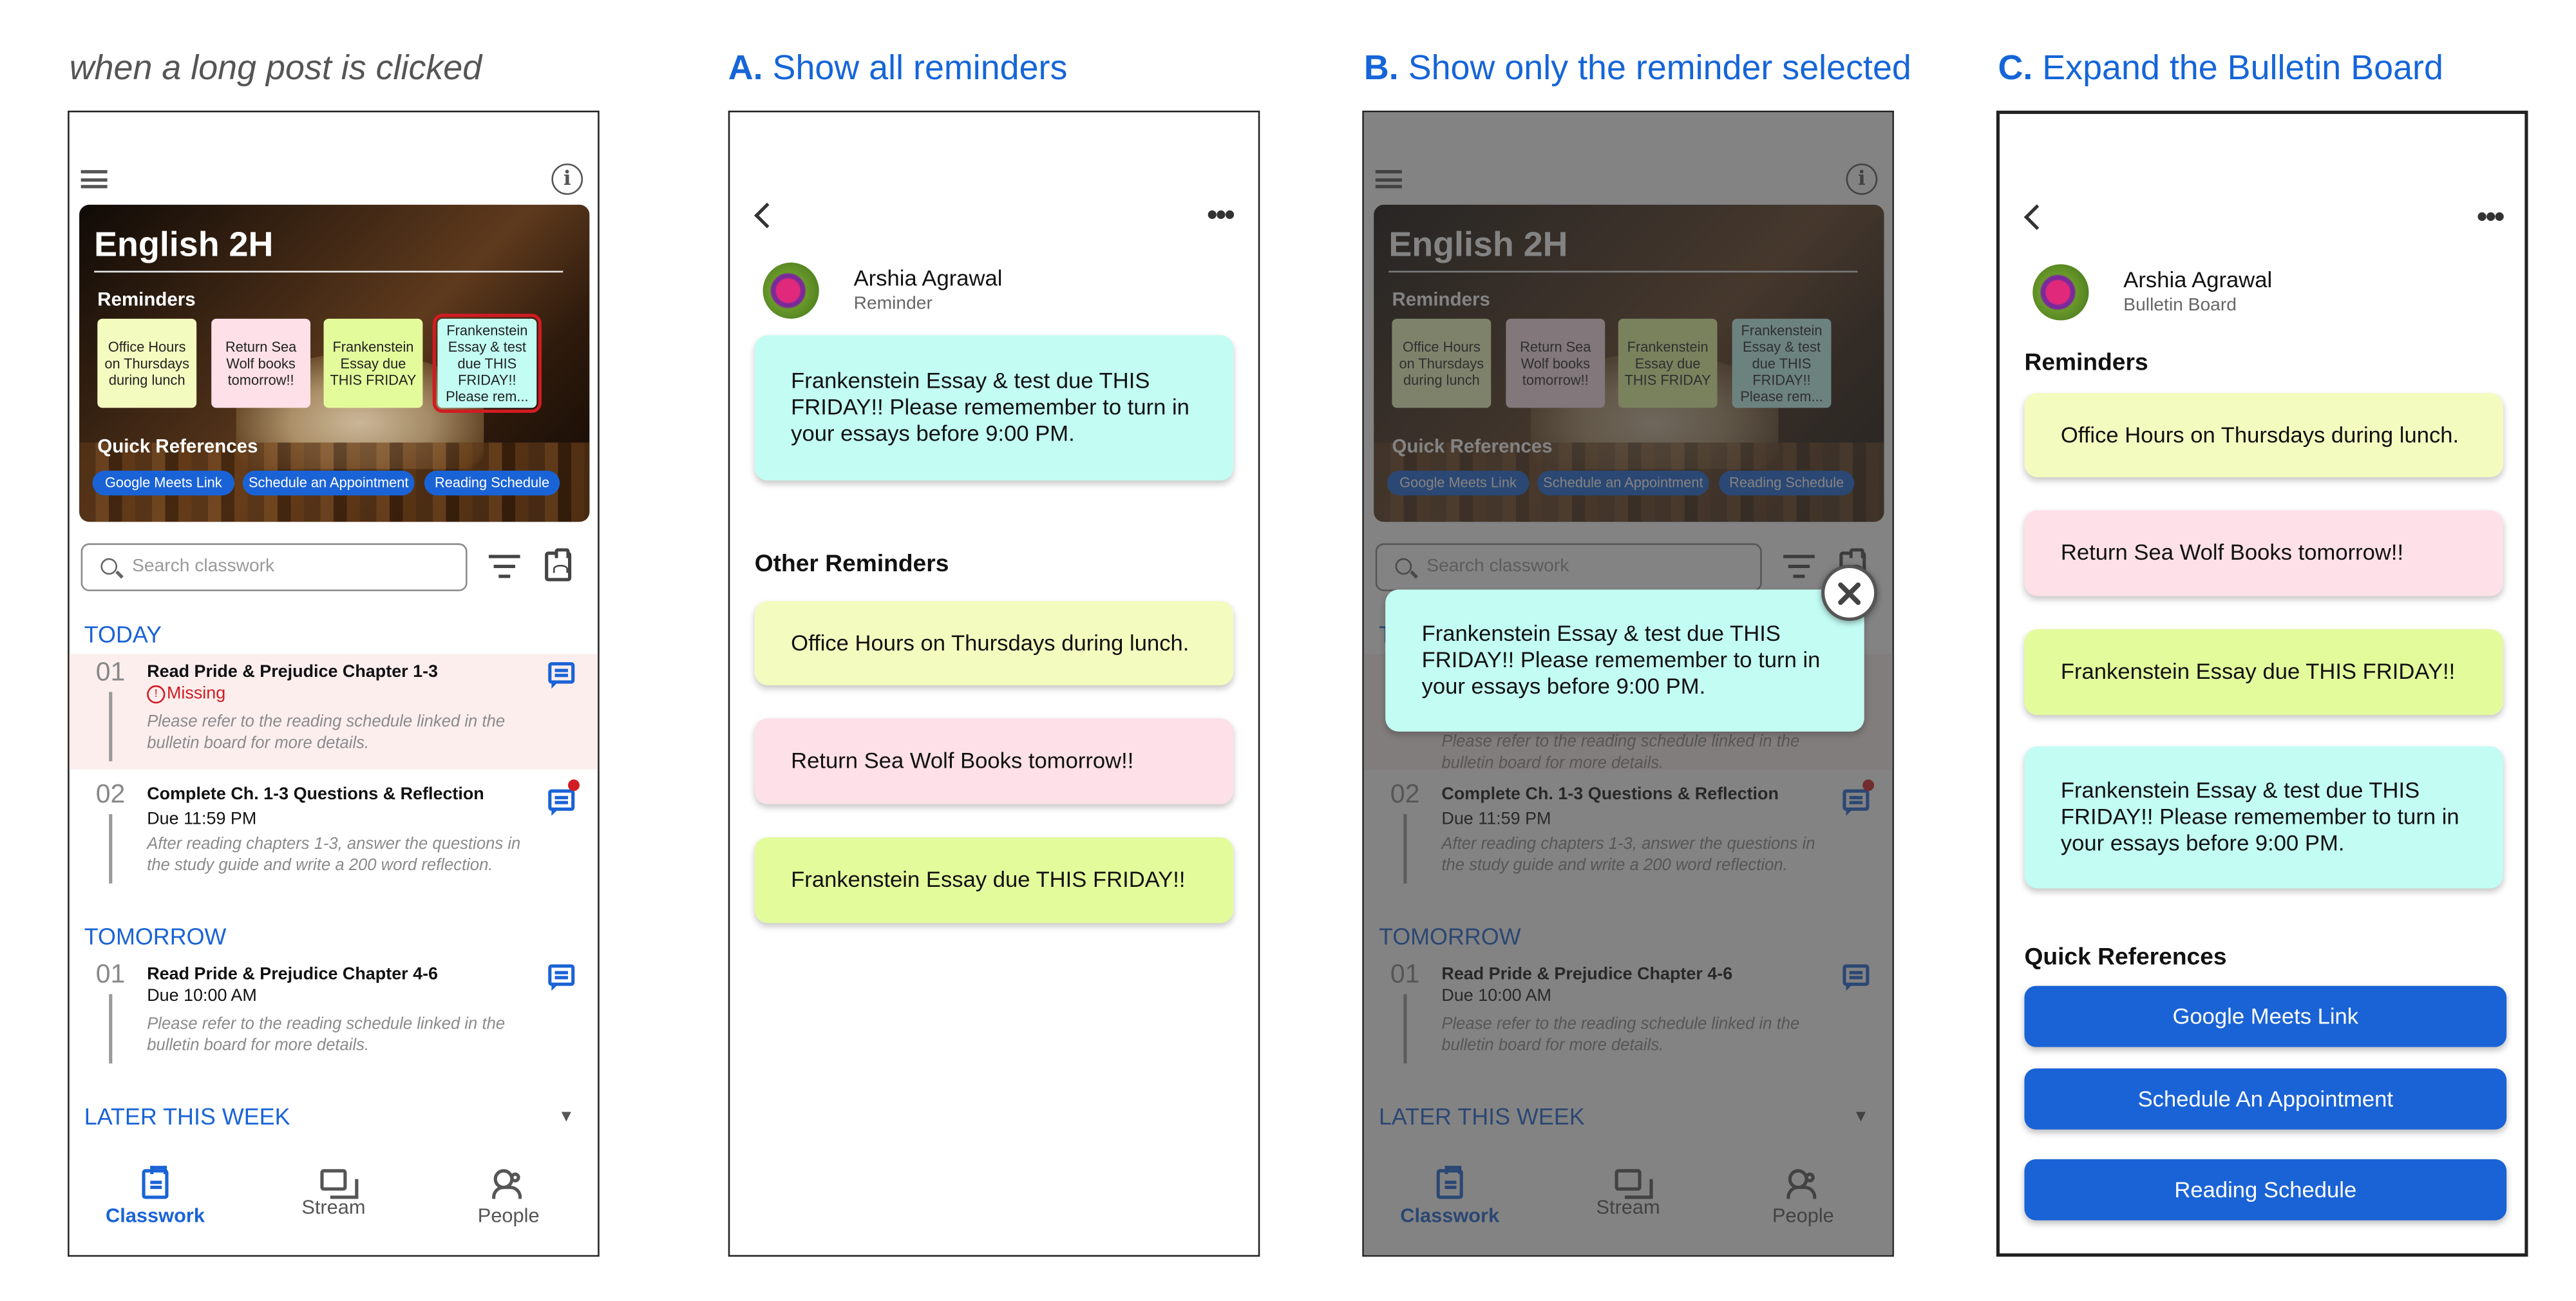 The image size is (2576, 1301). I want to click on notification-badge, so click(574, 785).